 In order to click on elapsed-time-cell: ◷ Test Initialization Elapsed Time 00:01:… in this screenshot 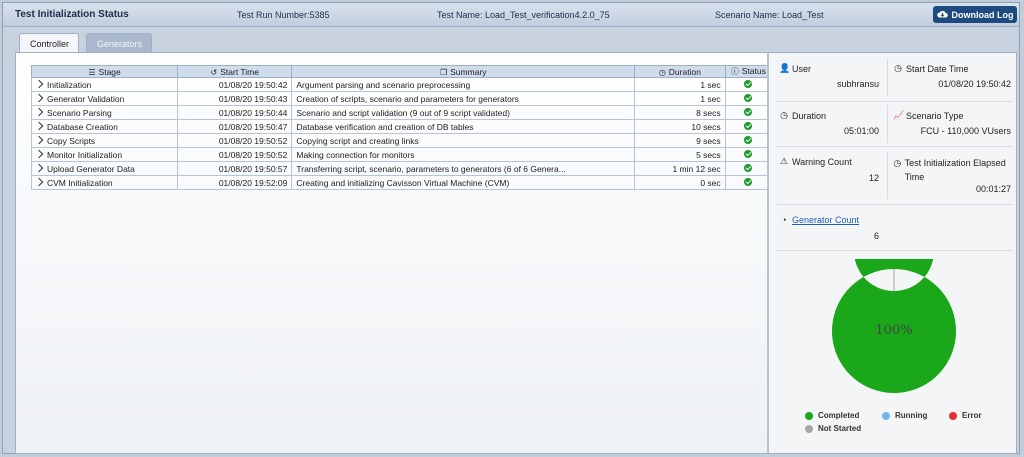, I will do `click(952, 178)`.